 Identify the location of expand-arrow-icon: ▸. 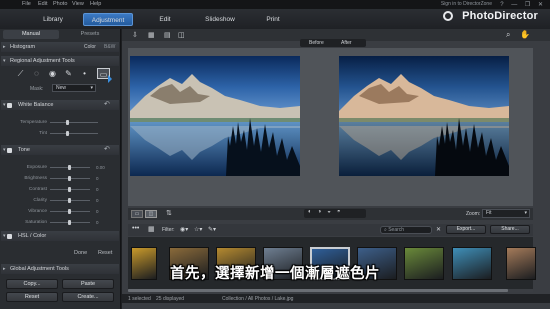
(4, 47).